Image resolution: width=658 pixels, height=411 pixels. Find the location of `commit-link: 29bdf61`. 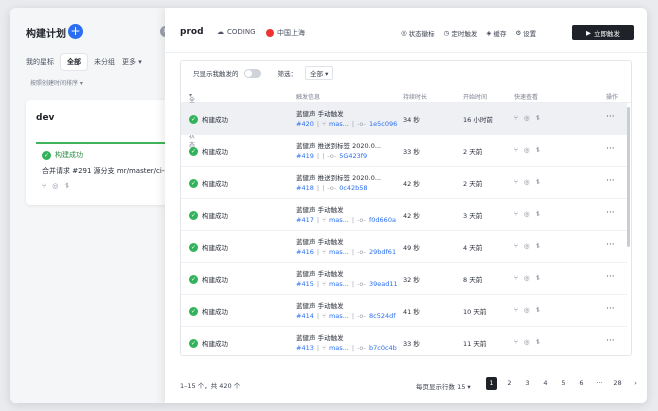

commit-link: 29bdf61 is located at coordinates (382, 252).